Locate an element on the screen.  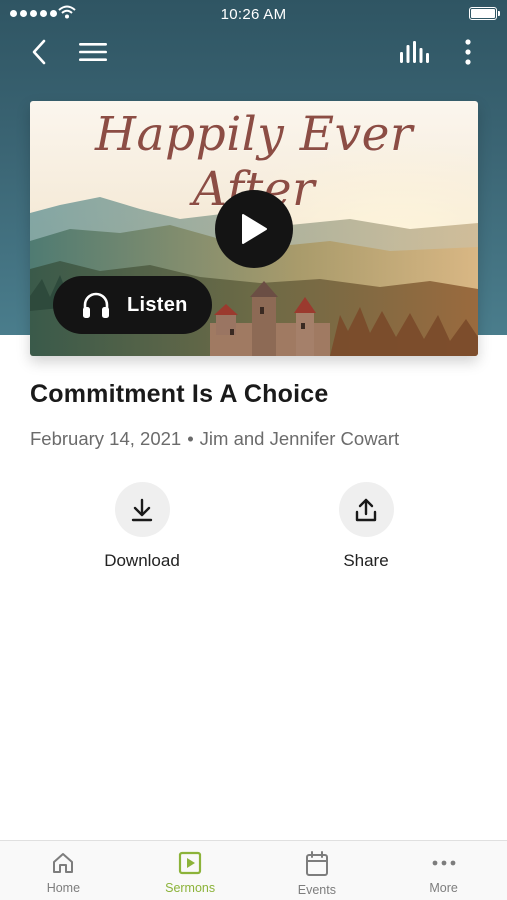
audio-bars-icon is located at coordinates (414, 52).